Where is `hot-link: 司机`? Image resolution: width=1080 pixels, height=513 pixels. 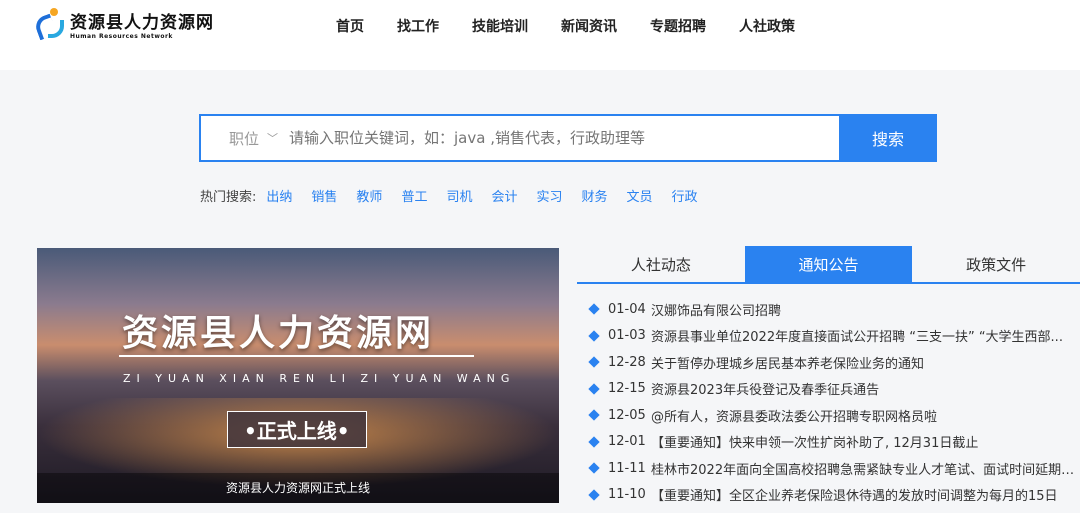
hot-link: 司机 is located at coordinates (459, 195).